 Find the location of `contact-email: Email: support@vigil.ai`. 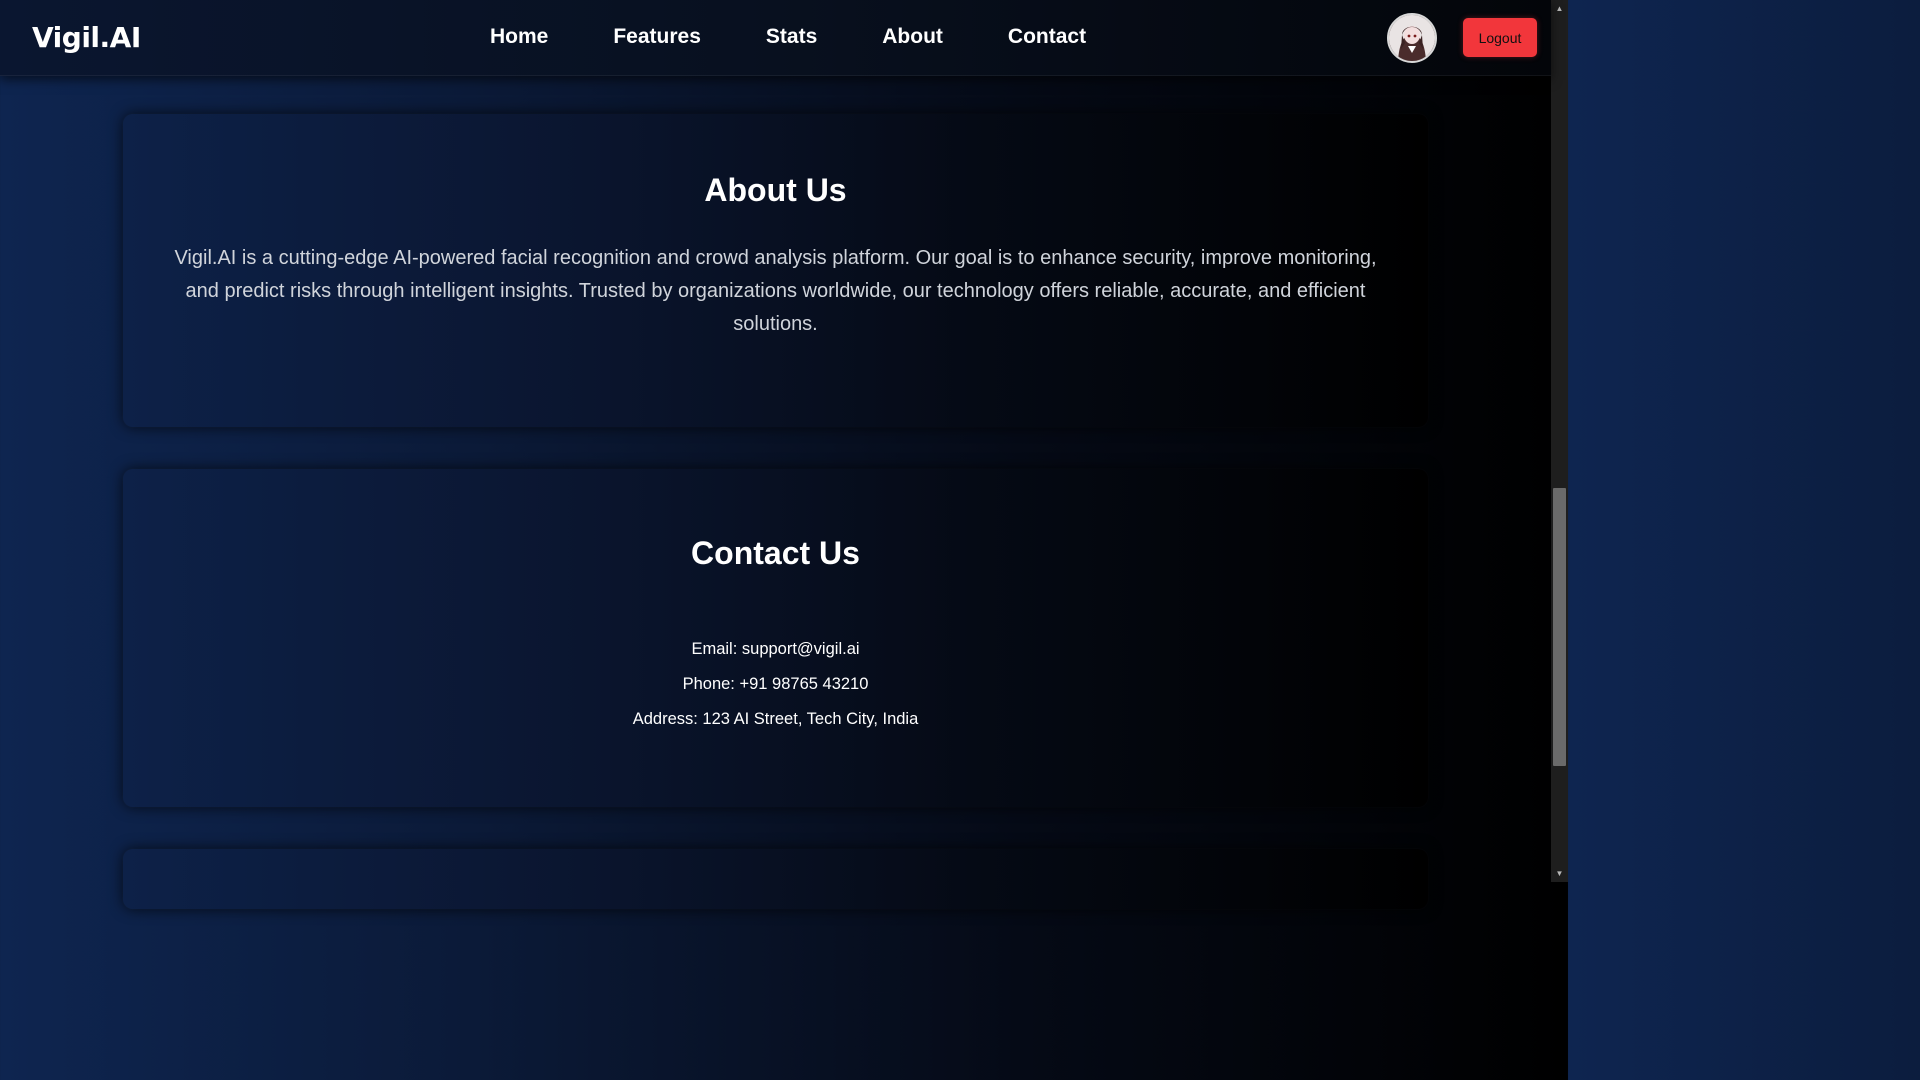

contact-email: Email: support@vigil.ai is located at coordinates (775, 649).